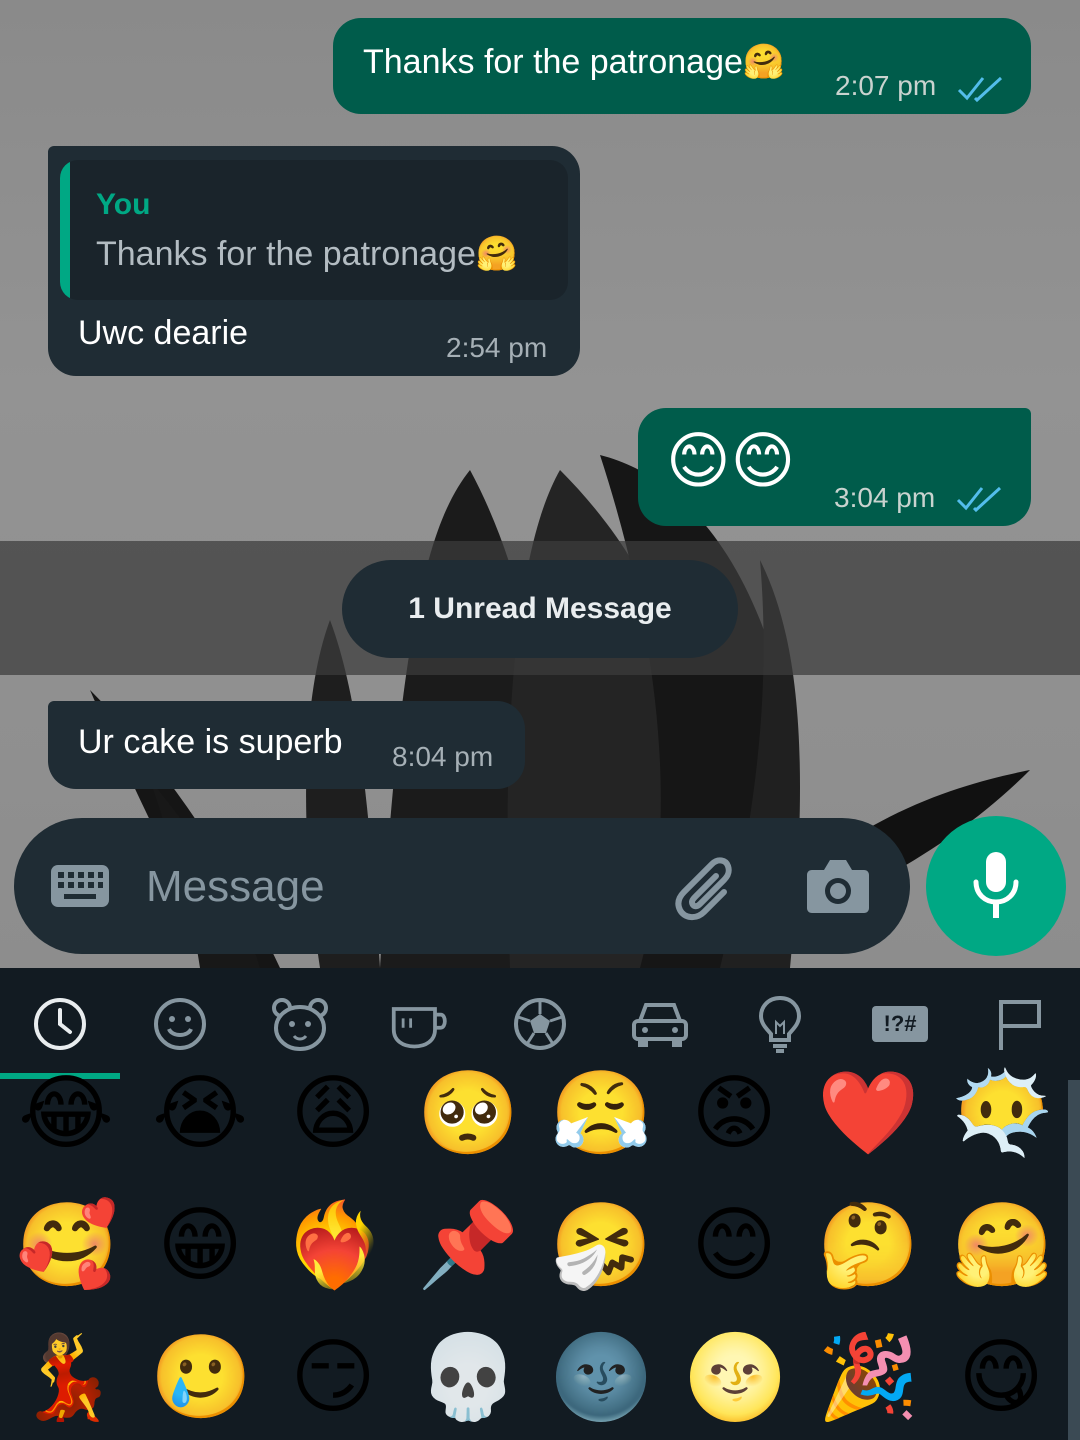 This screenshot has height=1440, width=1080. I want to click on flag-icon, so click(1020, 1025).